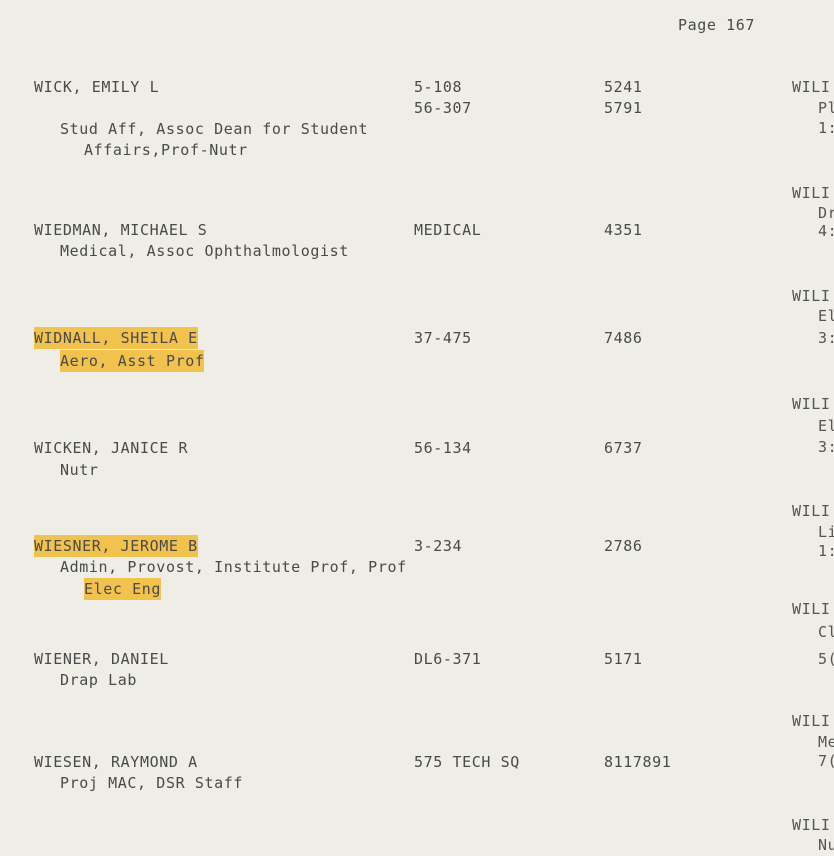 The image size is (834, 856). I want to click on entry-description: Medical, Assoc Ophthalmologist, so click(204, 251).